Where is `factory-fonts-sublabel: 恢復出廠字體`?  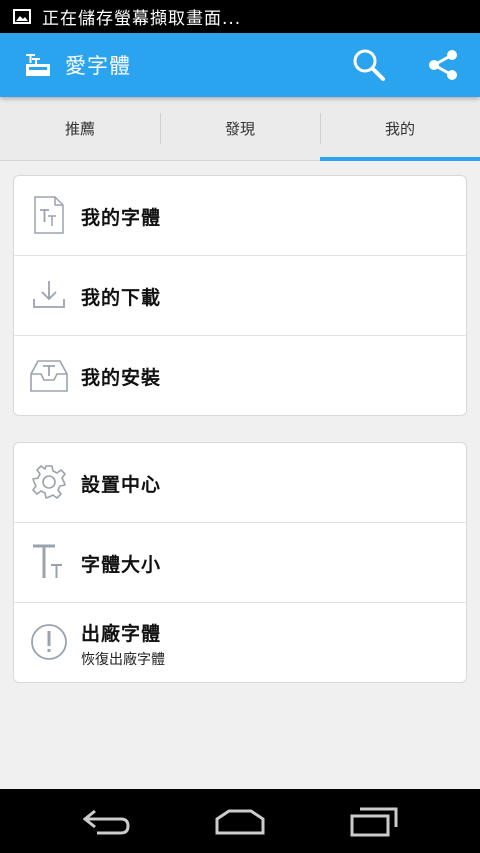 factory-fonts-sublabel: 恢復出廠字體 is located at coordinates (123, 660).